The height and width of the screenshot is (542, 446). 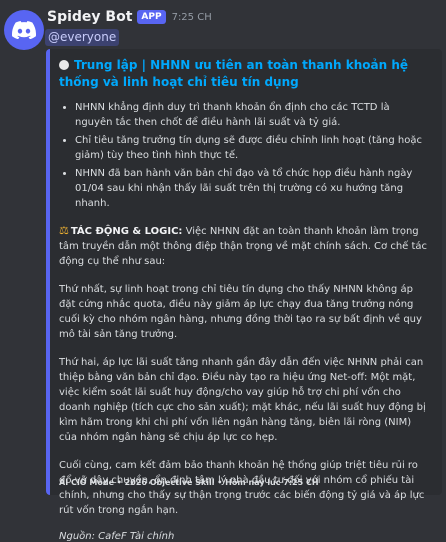 I want to click on app-badge: APP, so click(x=151, y=17).